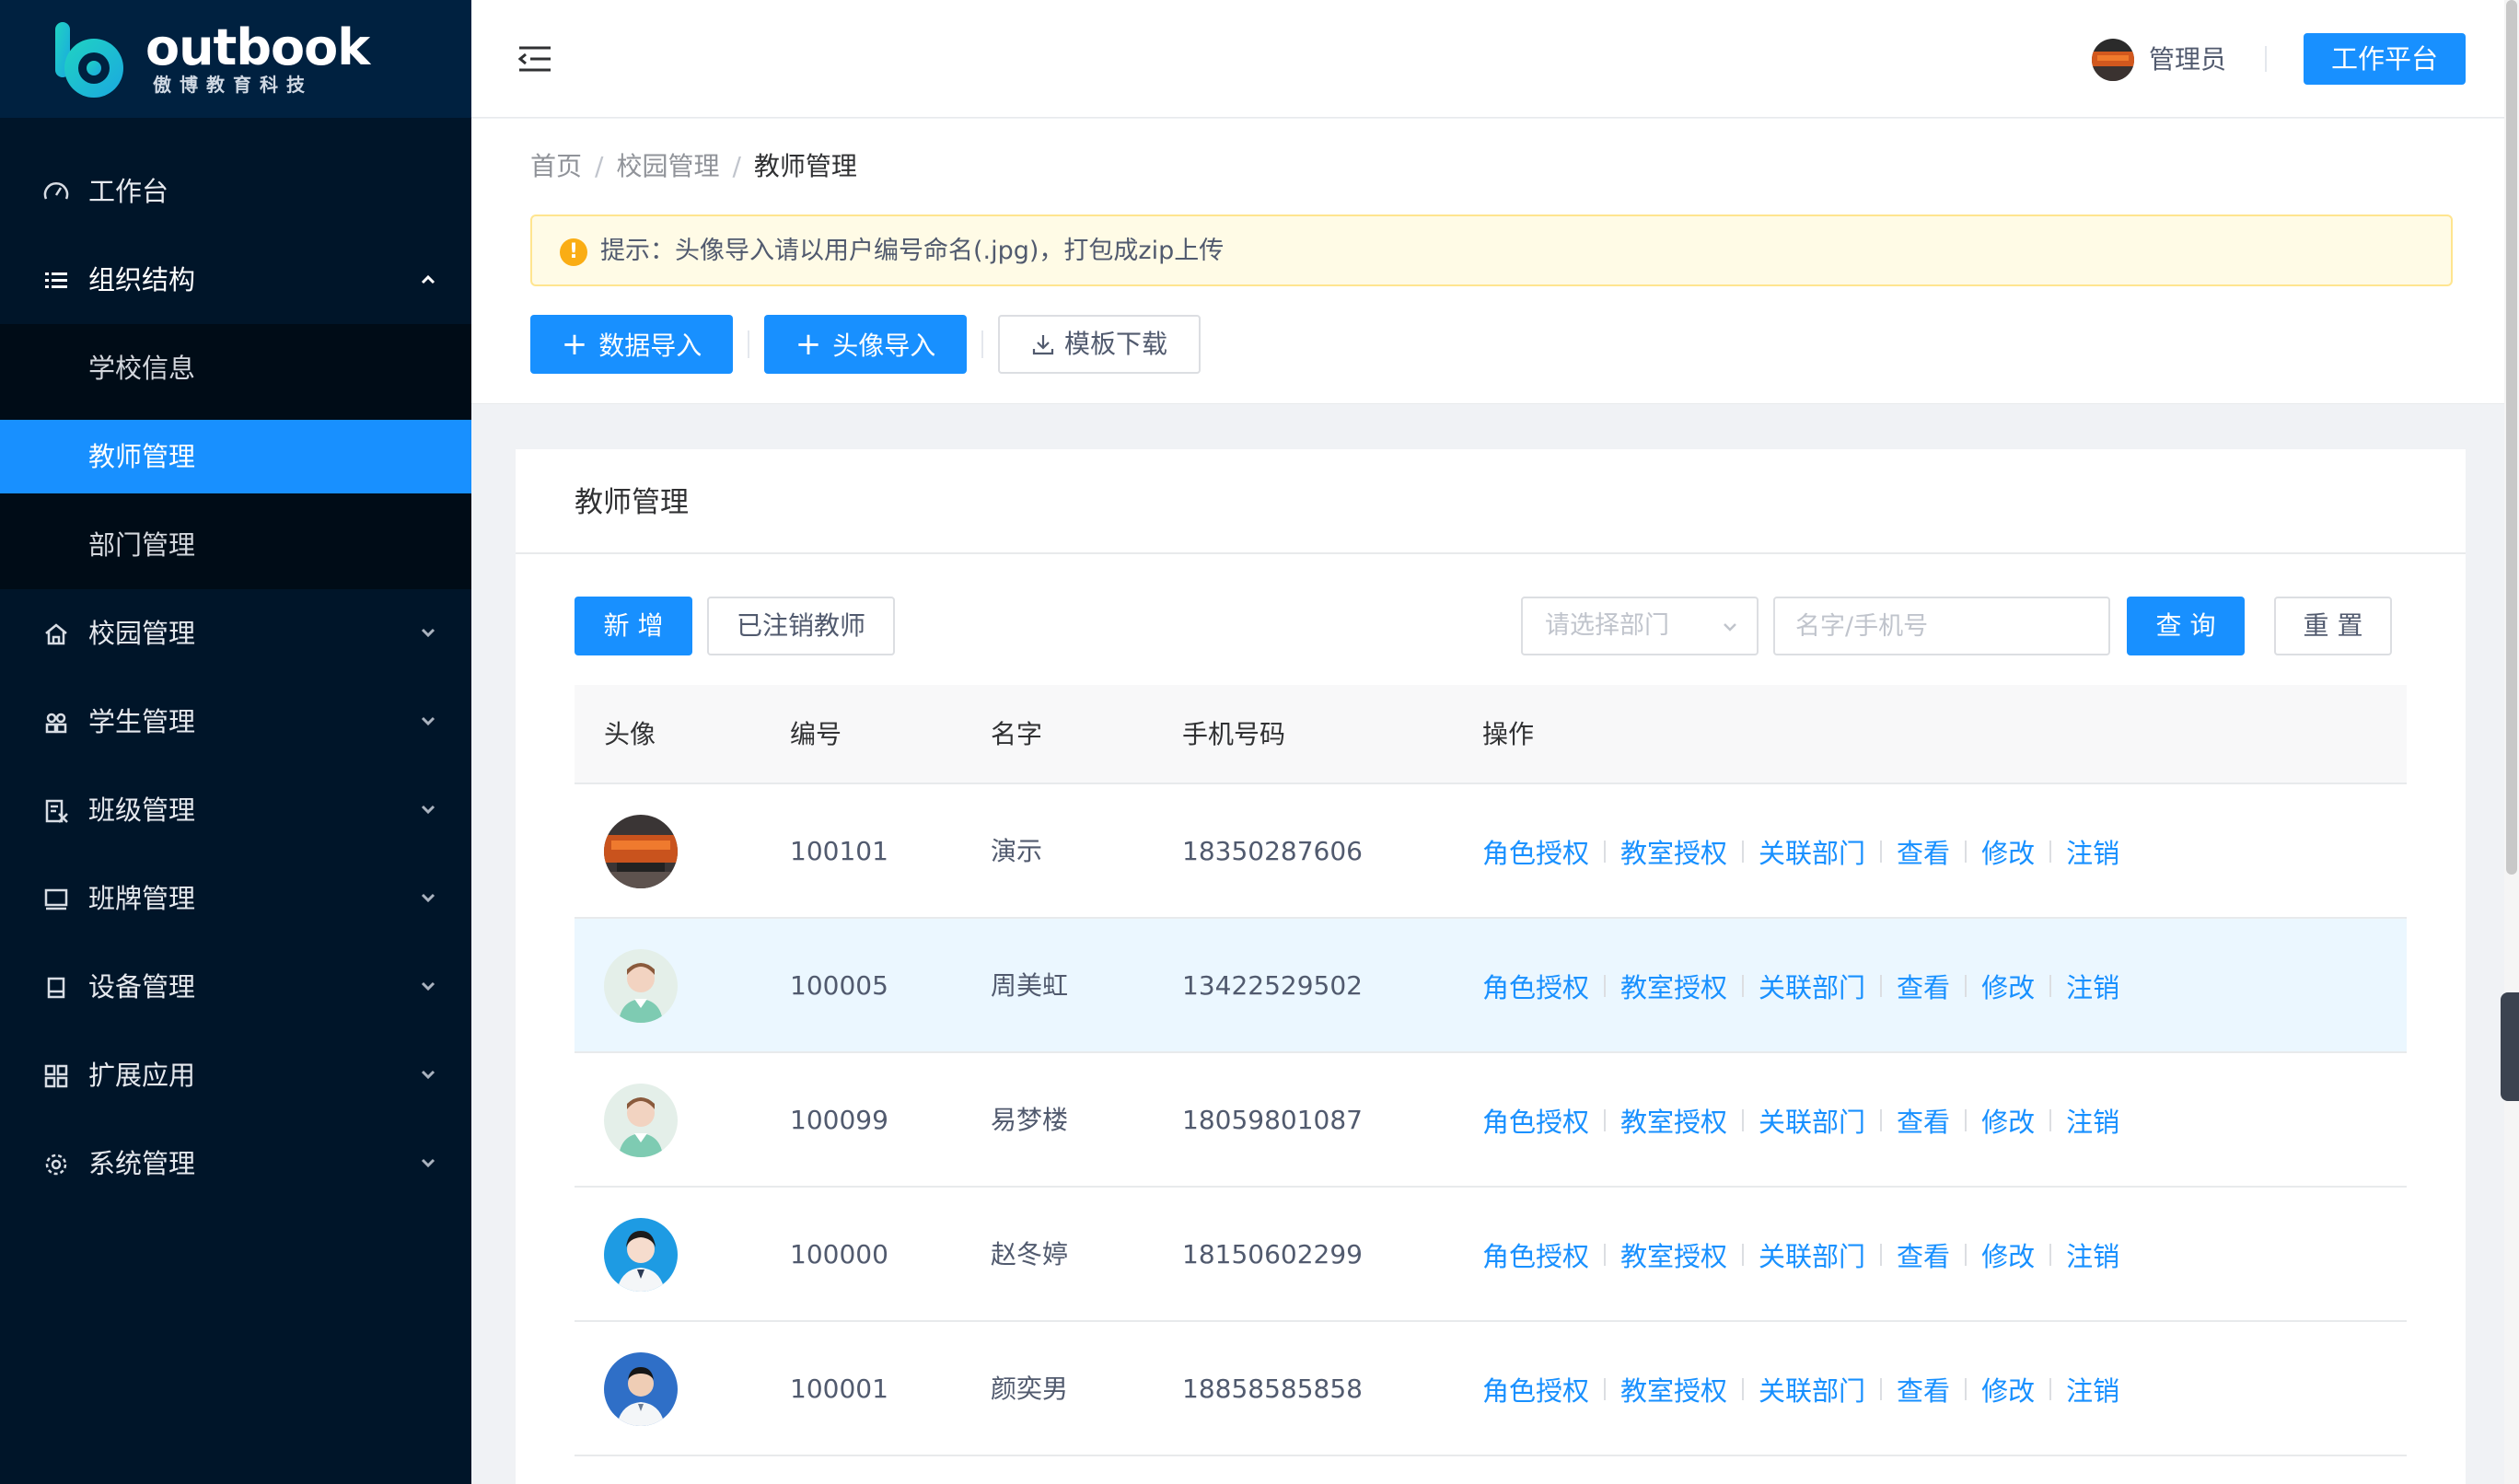  Describe the element at coordinates (2385, 59) in the screenshot. I see `workspace-button: 工作平台` at that location.